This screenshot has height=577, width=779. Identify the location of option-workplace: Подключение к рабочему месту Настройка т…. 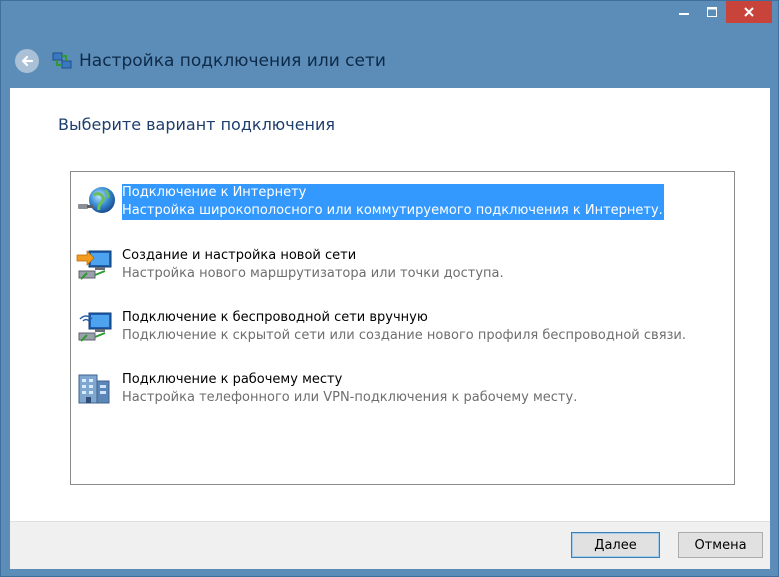
(402, 396).